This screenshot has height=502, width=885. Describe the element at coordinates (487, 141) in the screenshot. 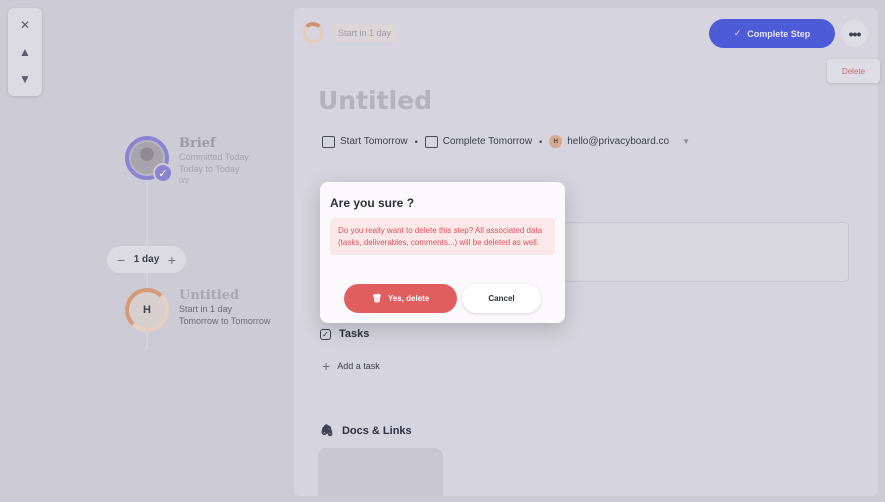

I see `complete-date-label: Complete Tomorrow` at that location.